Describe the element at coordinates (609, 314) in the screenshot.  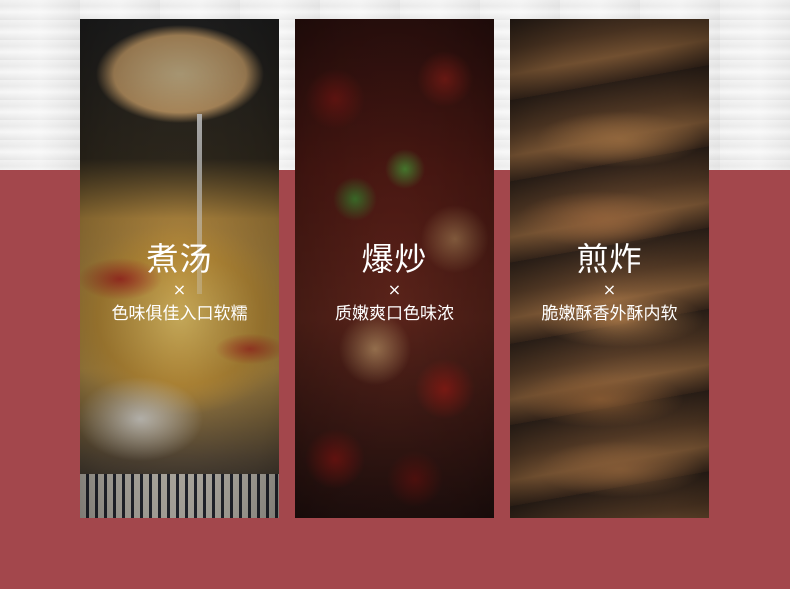
I see `card-description: 脆嫩酥香外酥内软` at that location.